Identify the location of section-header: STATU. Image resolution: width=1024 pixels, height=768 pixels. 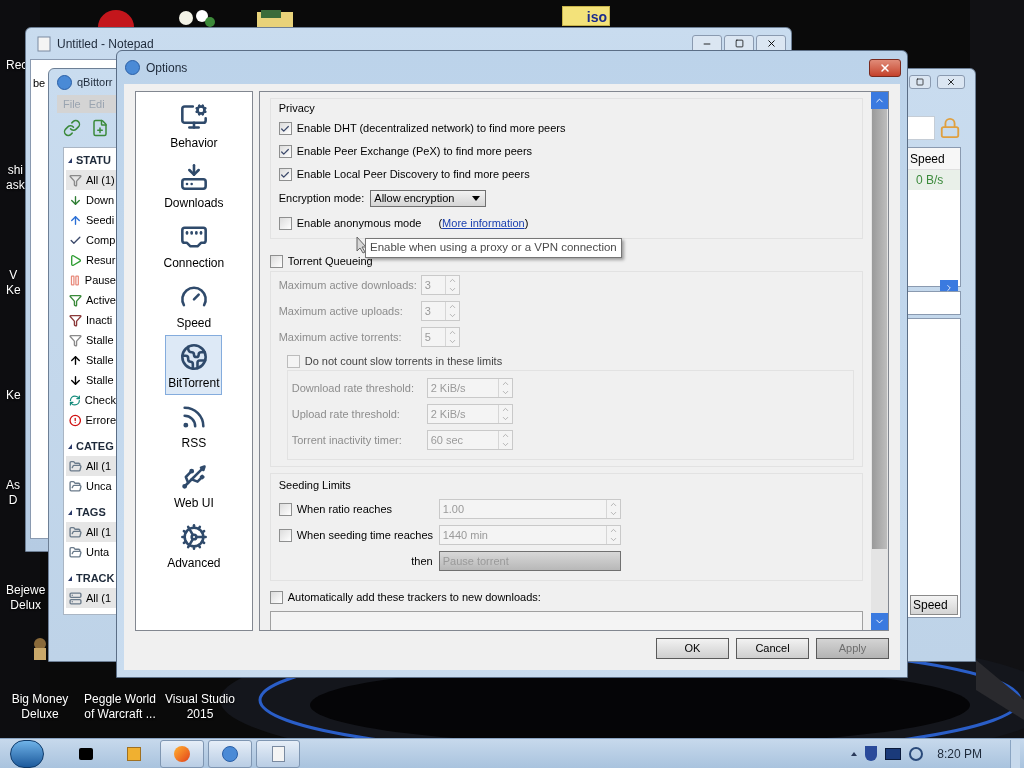
(94, 160).